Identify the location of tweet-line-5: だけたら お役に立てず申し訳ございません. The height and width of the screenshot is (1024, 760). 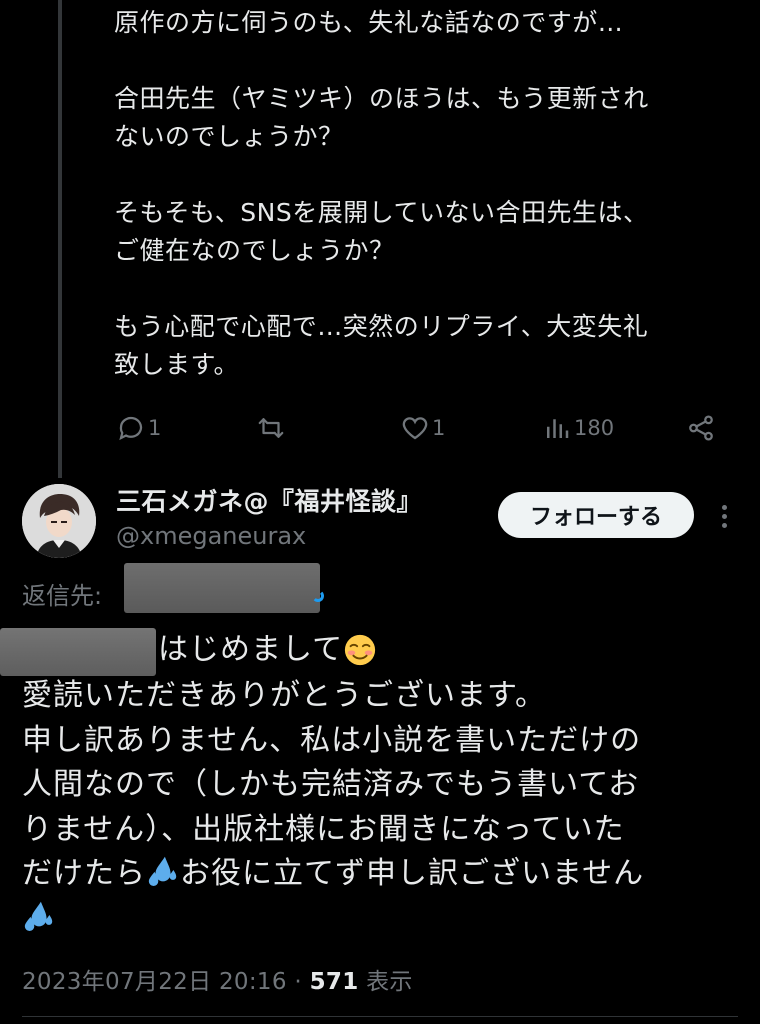
(382, 874).